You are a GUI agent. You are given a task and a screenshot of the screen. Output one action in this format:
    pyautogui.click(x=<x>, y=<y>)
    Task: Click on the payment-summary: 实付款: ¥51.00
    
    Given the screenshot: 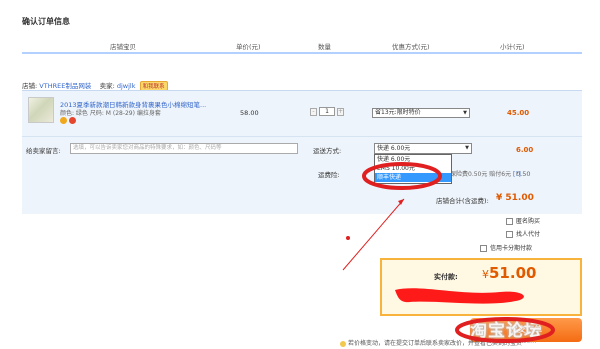 What is the action you would take?
    pyautogui.click(x=481, y=287)
    